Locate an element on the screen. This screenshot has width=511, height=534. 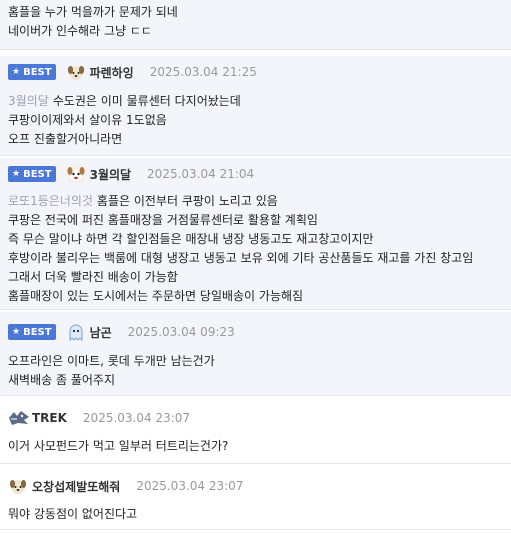
comment-text-line: 3월의달 수도권은 이미 물류센터 다지어놨는데 is located at coordinates (124, 101).